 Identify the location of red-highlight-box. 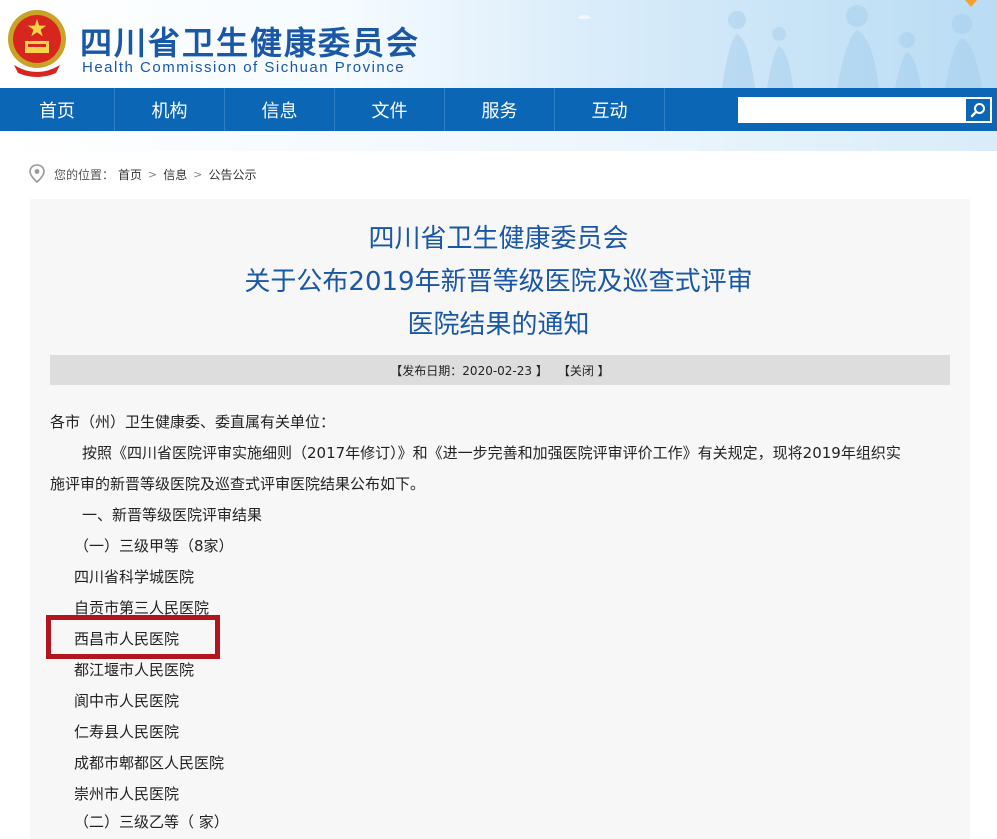
(133, 637).